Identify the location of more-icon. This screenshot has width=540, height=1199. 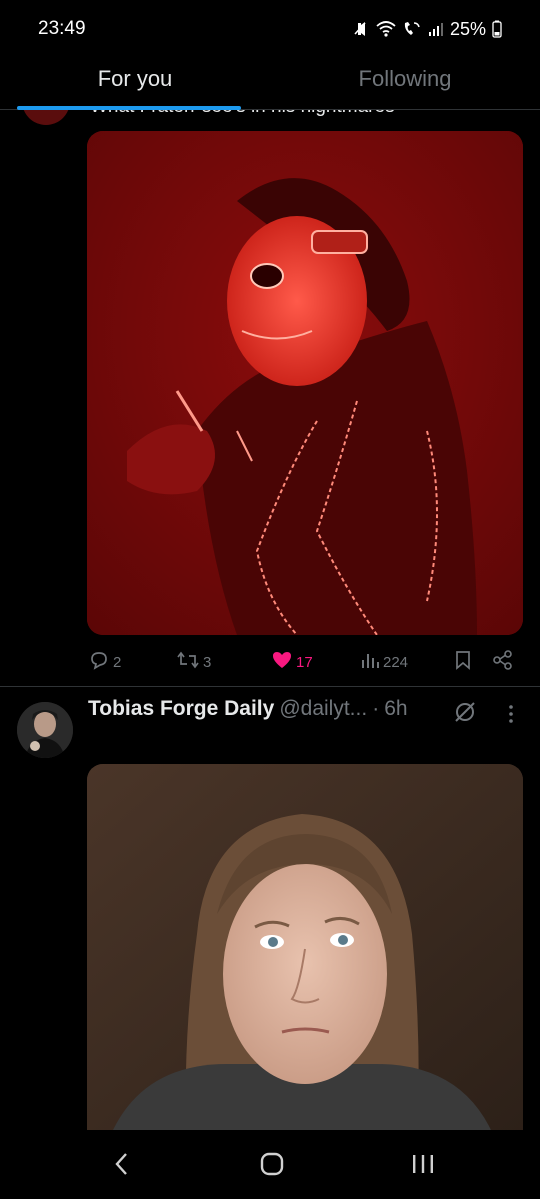
(511, 716).